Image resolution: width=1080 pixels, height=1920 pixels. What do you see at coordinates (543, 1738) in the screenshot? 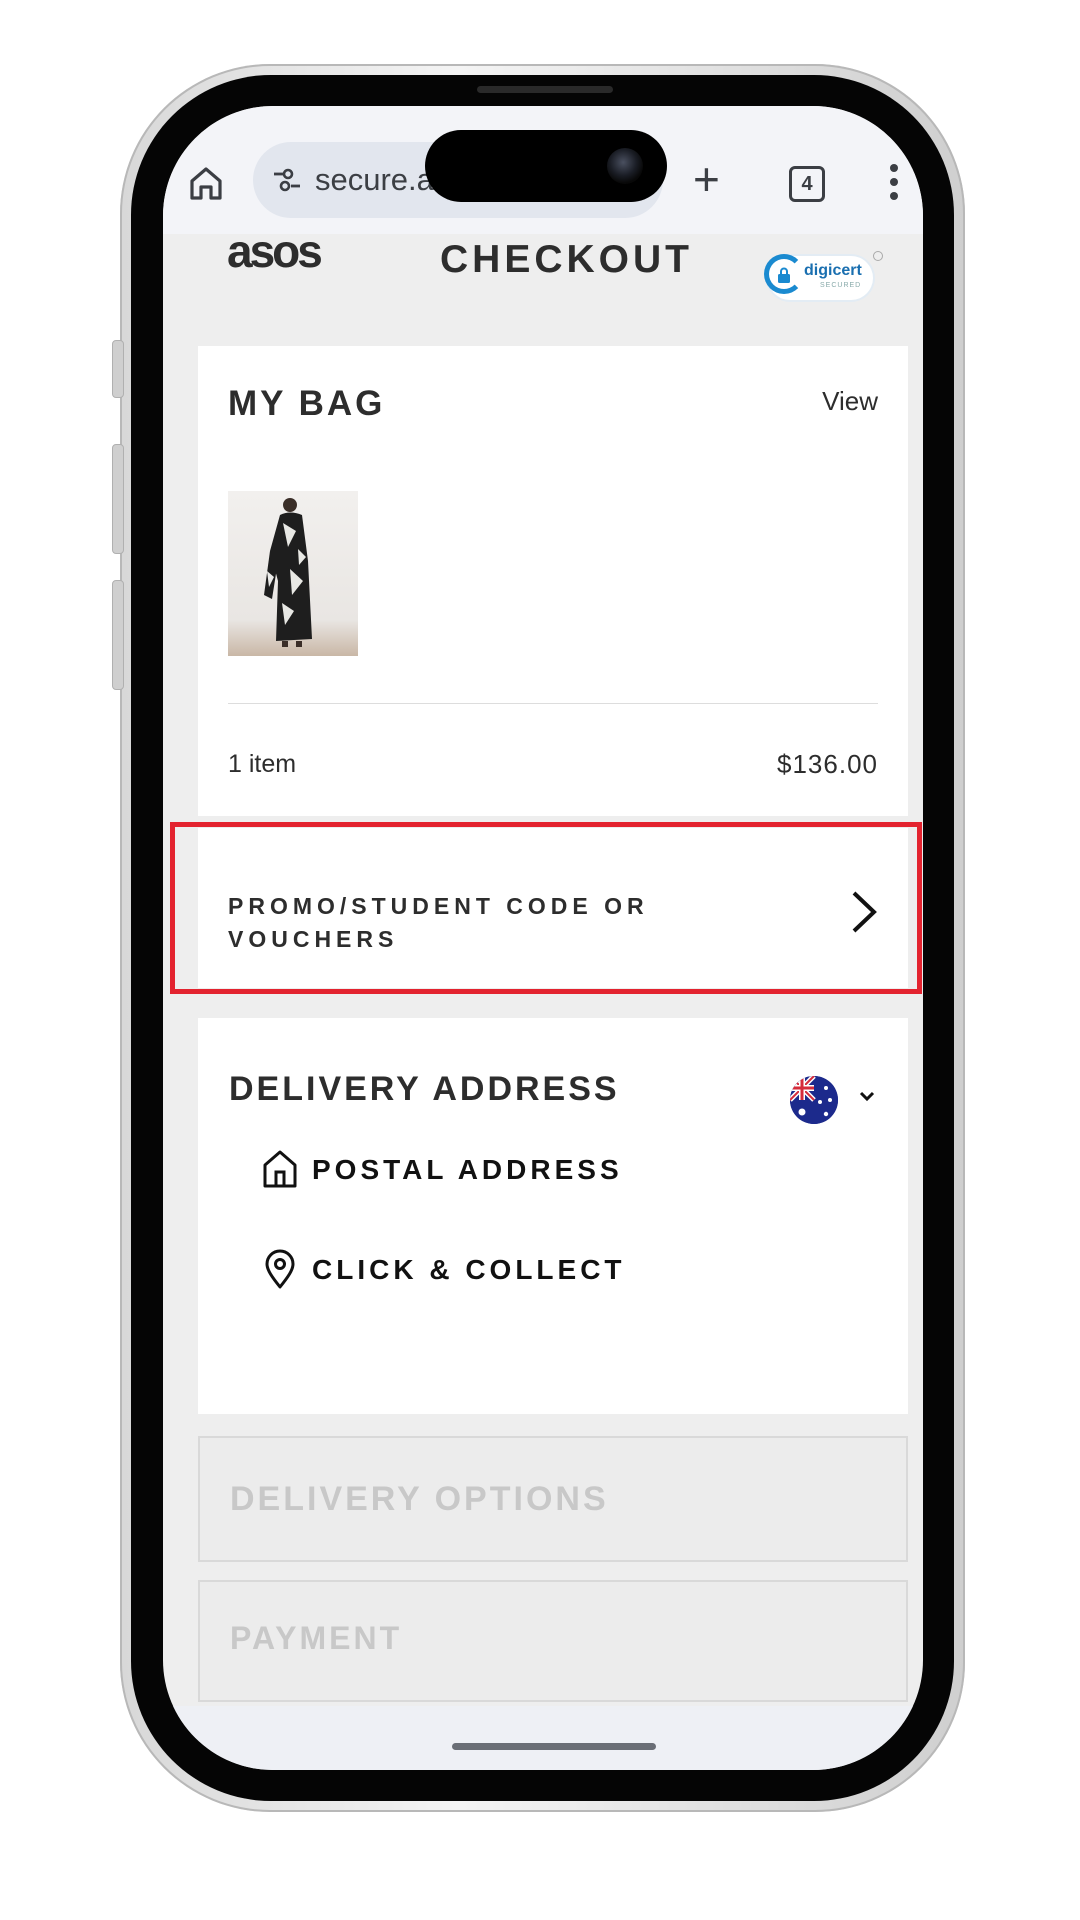
I see `bottom-safe-area` at bounding box center [543, 1738].